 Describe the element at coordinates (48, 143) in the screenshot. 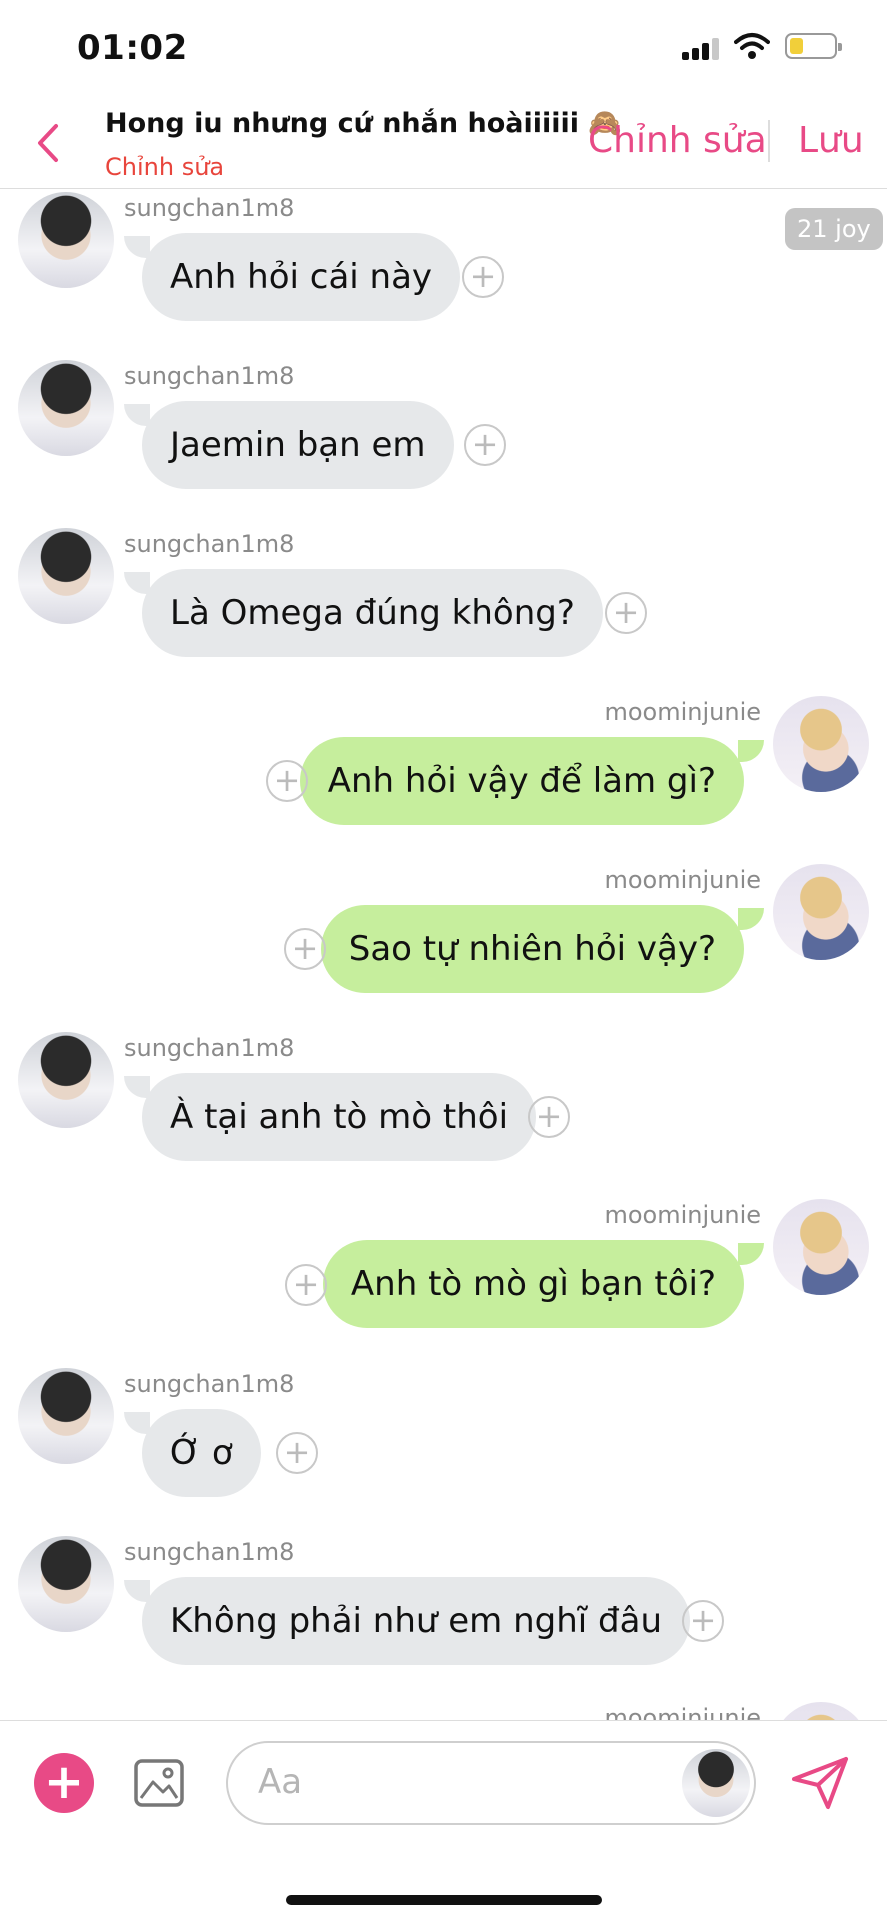

I see `back-chevron-icon` at that location.